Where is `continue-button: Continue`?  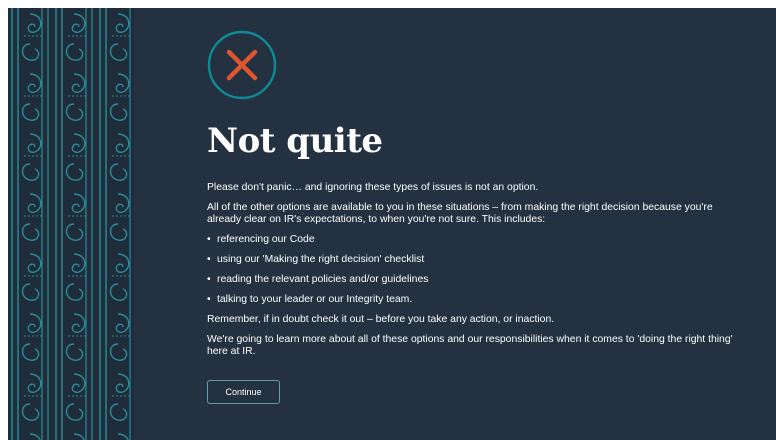 continue-button: Continue is located at coordinates (243, 392).